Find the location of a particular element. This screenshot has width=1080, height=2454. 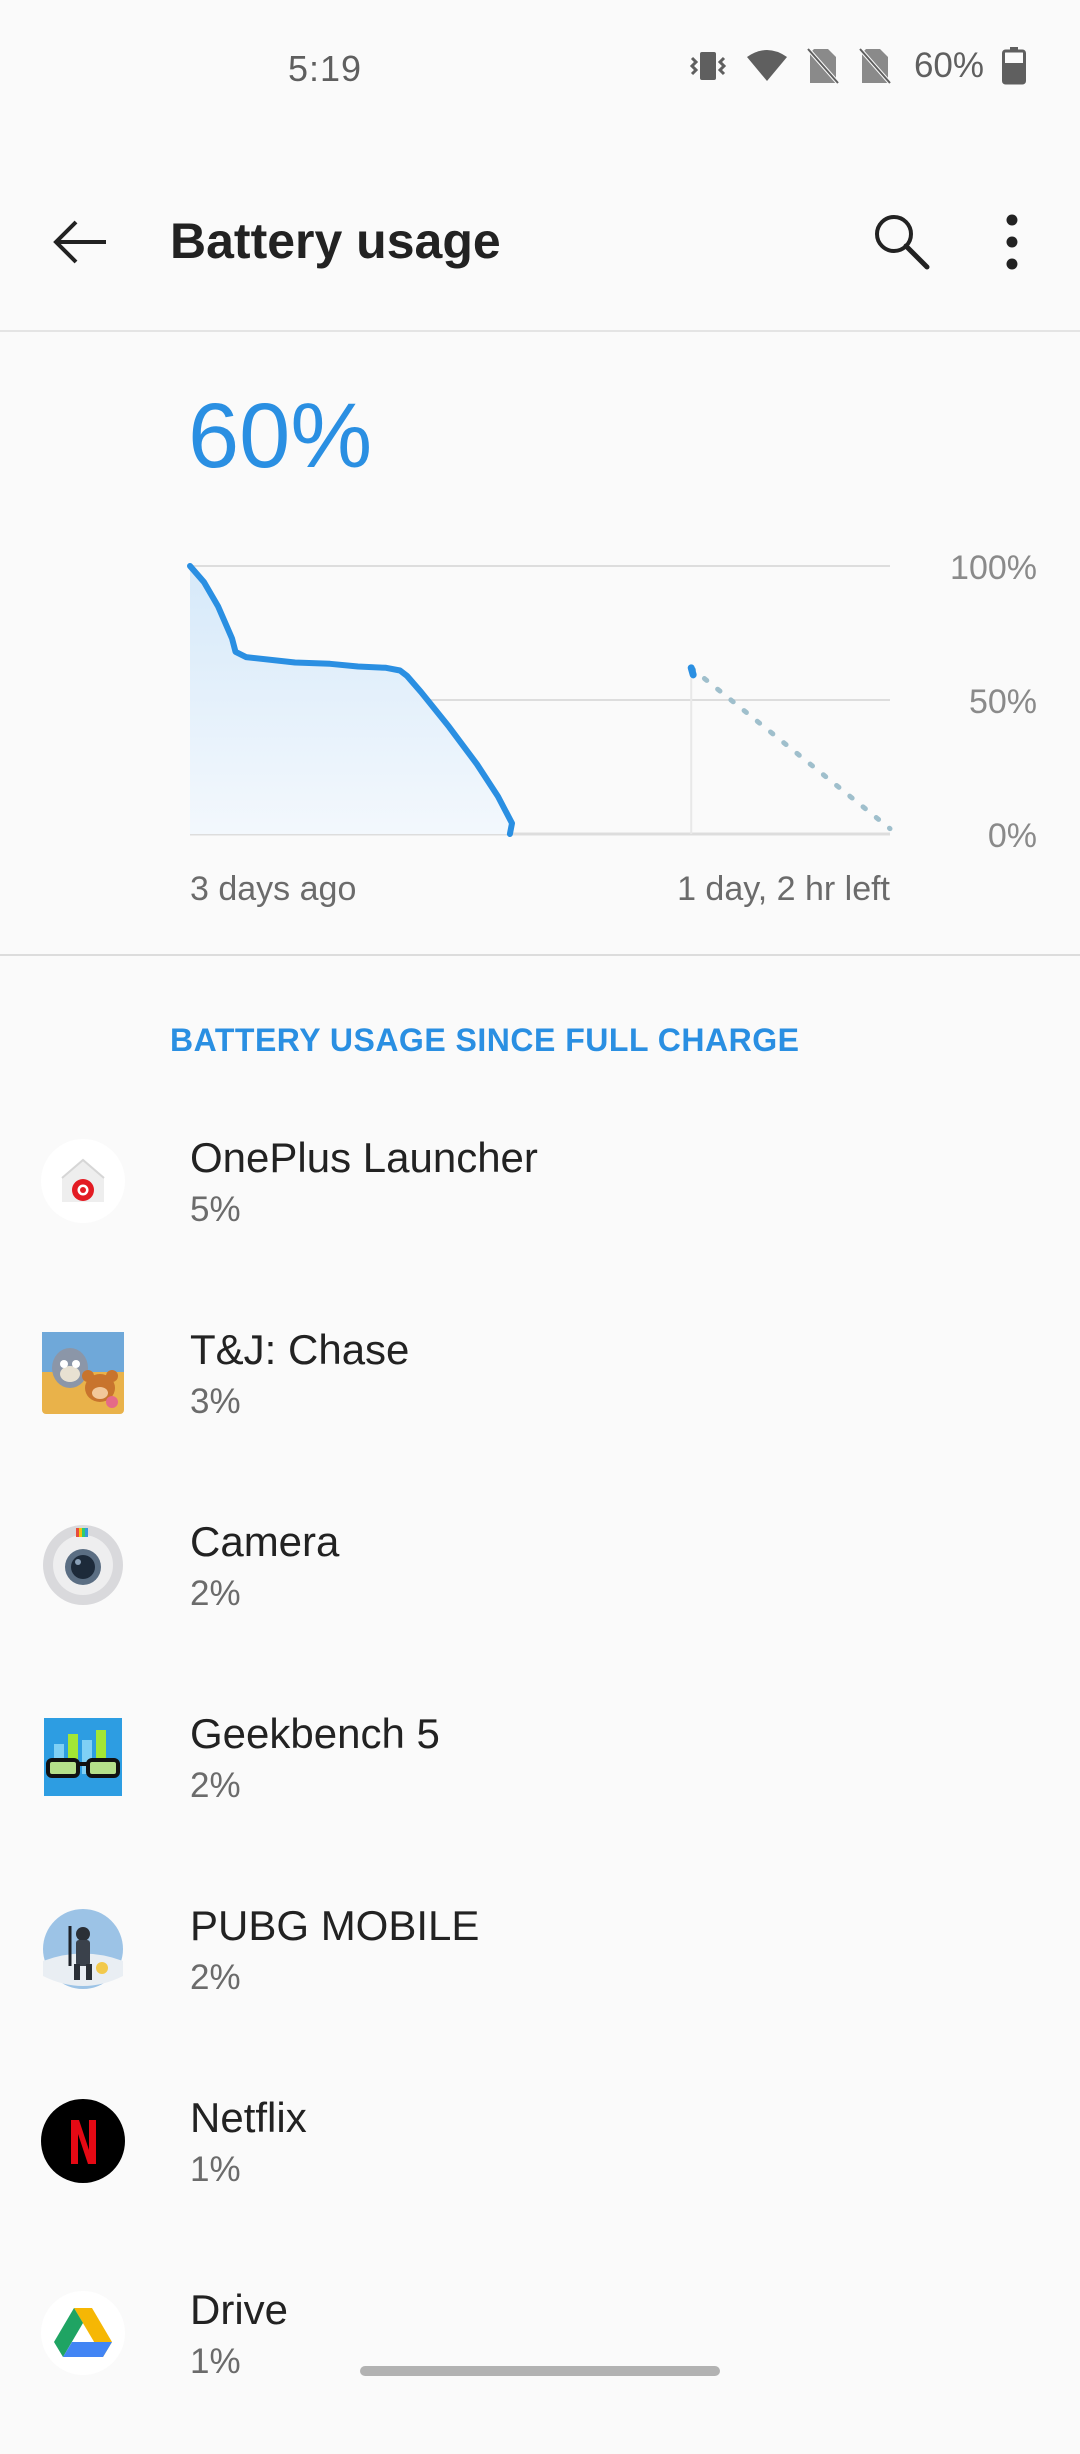

search-button is located at coordinates (902, 242).